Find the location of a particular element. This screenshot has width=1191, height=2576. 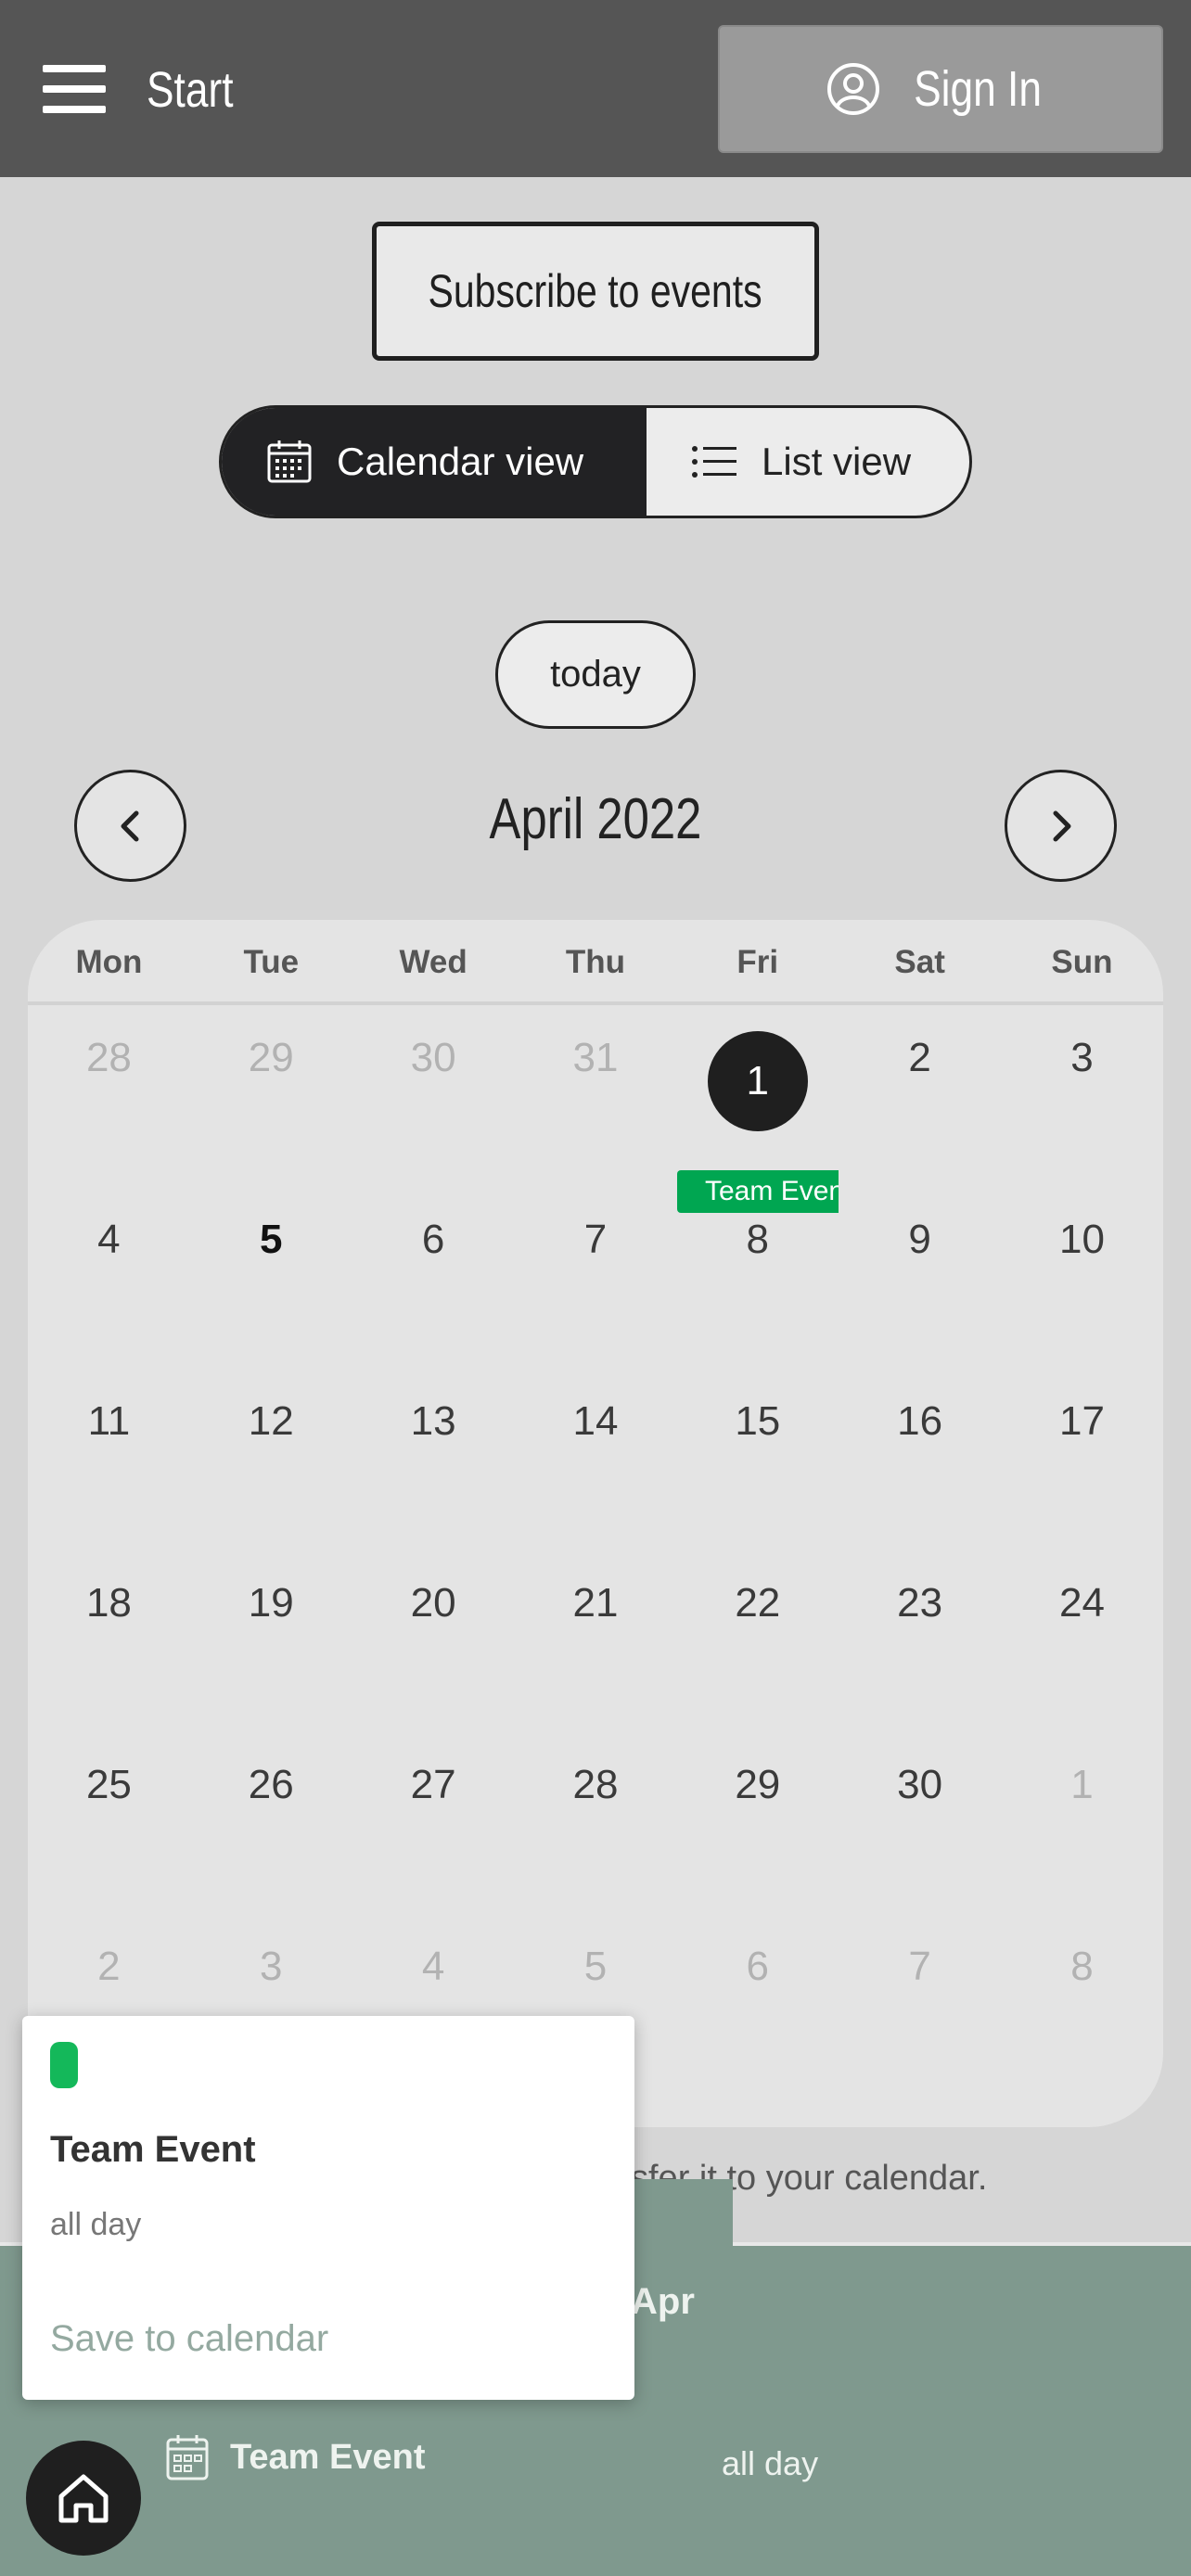

day-number: 29 is located at coordinates (271, 1057).